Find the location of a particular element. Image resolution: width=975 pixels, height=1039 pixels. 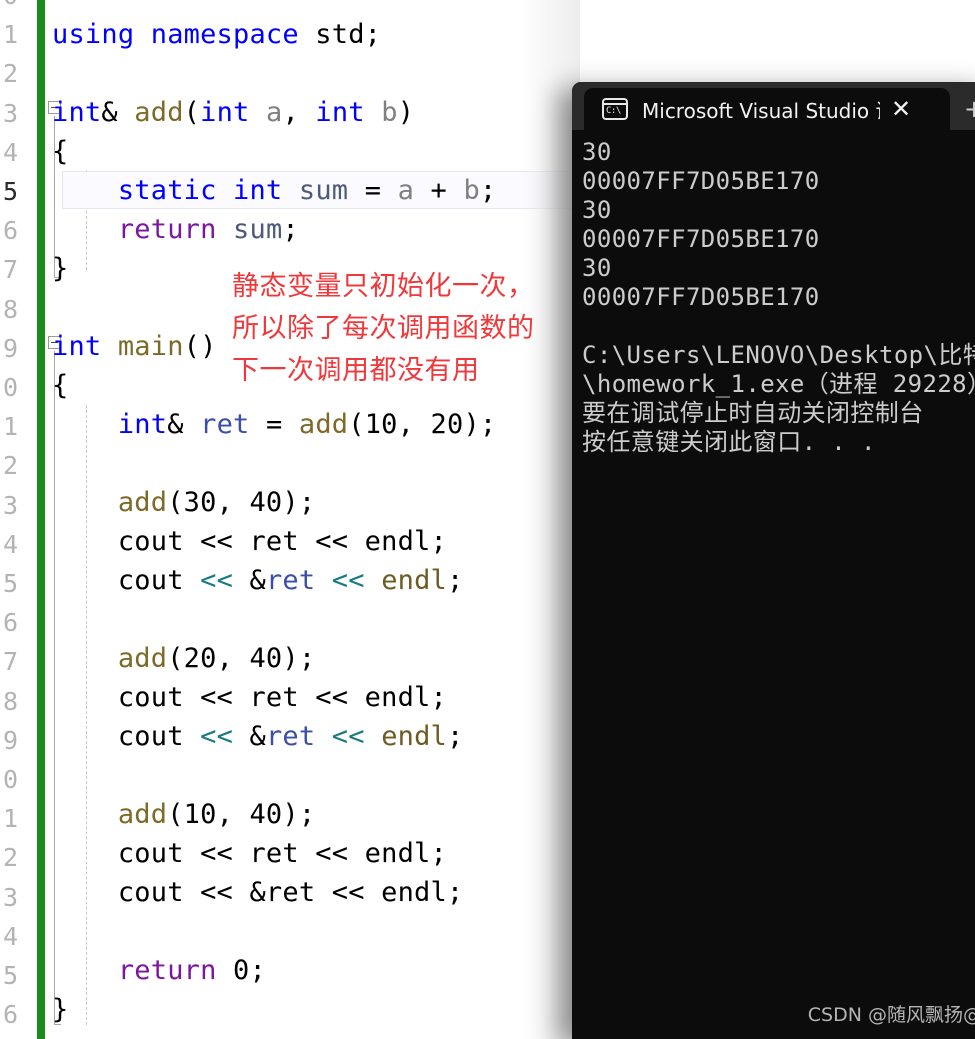

console-line: \homework_1.exe（进程 29228） is located at coordinates (778, 384).